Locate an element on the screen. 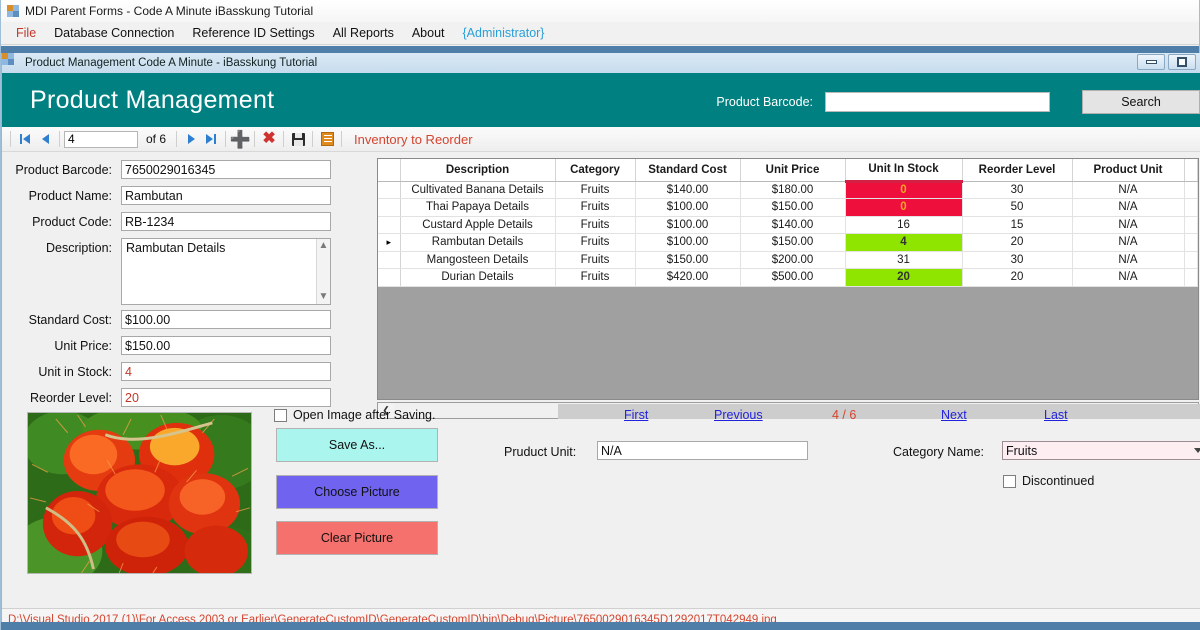 The width and height of the screenshot is (1200, 630). cell-reorder-level: 15 is located at coordinates (1017, 225).